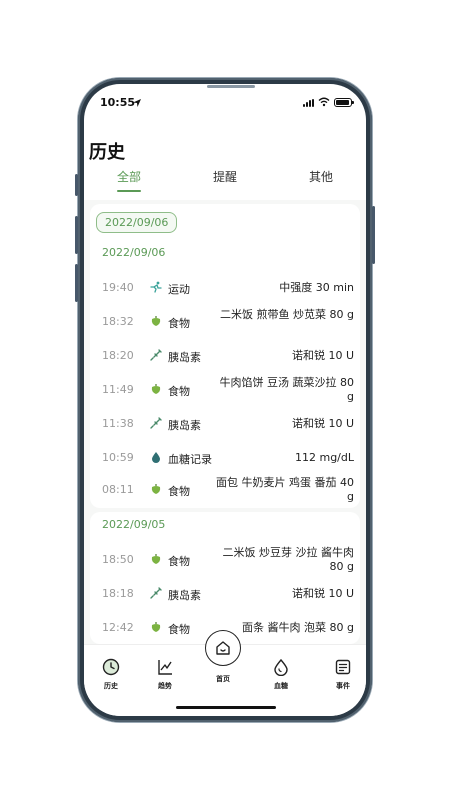 The width and height of the screenshot is (450, 800). I want to click on list-item: 11:38 胰岛素 诺和锐 10 U, so click(228, 424).